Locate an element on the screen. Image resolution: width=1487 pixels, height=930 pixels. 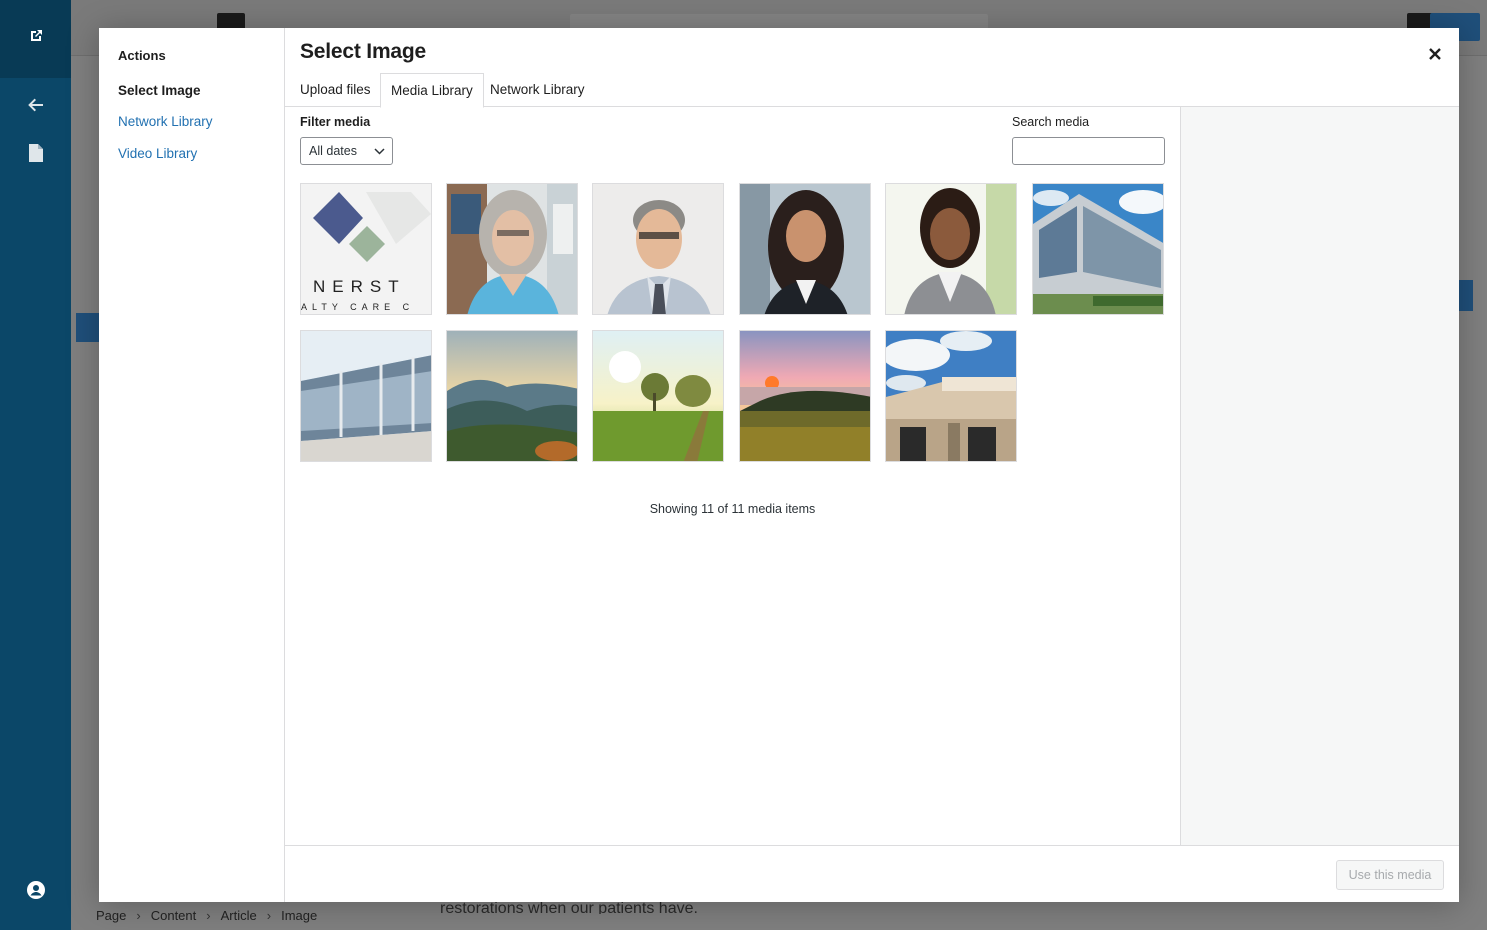
menu-item-network-library: Network Library is located at coordinates (165, 121).